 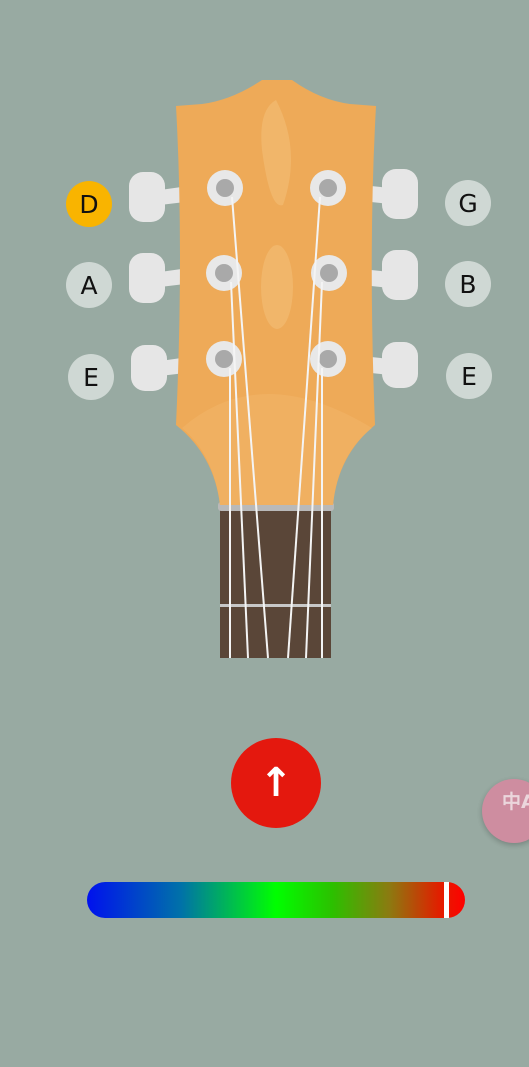 I want to click on string-button-low-e: E, so click(x=91, y=377).